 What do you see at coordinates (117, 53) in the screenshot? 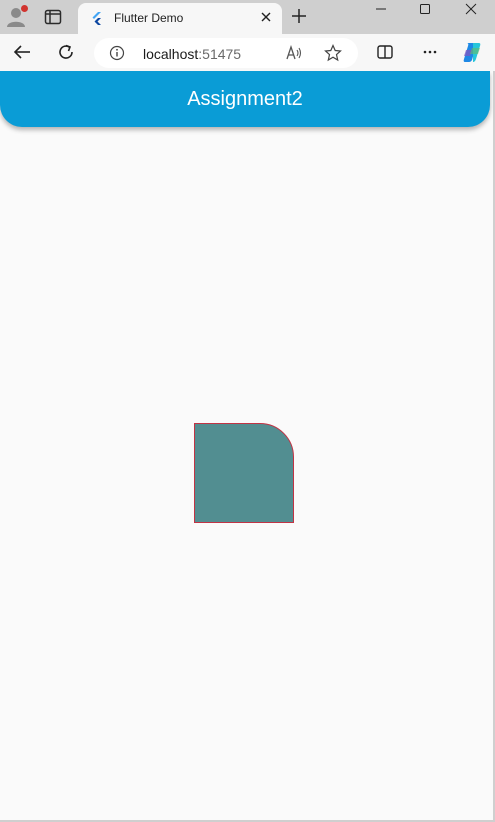
I see `info-icon` at bounding box center [117, 53].